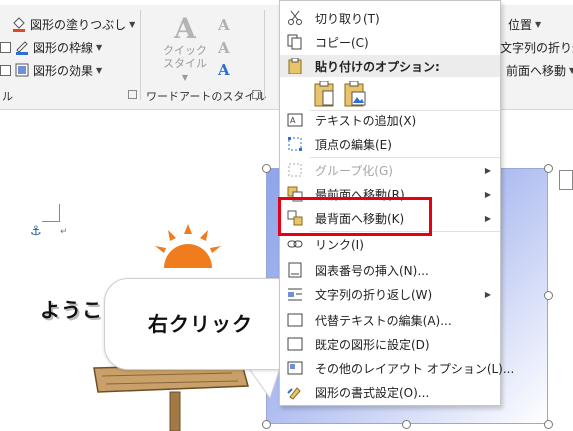 Image resolution: width=573 pixels, height=431 pixels. What do you see at coordinates (22, 47) in the screenshot?
I see `pen-outline-icon` at bounding box center [22, 47].